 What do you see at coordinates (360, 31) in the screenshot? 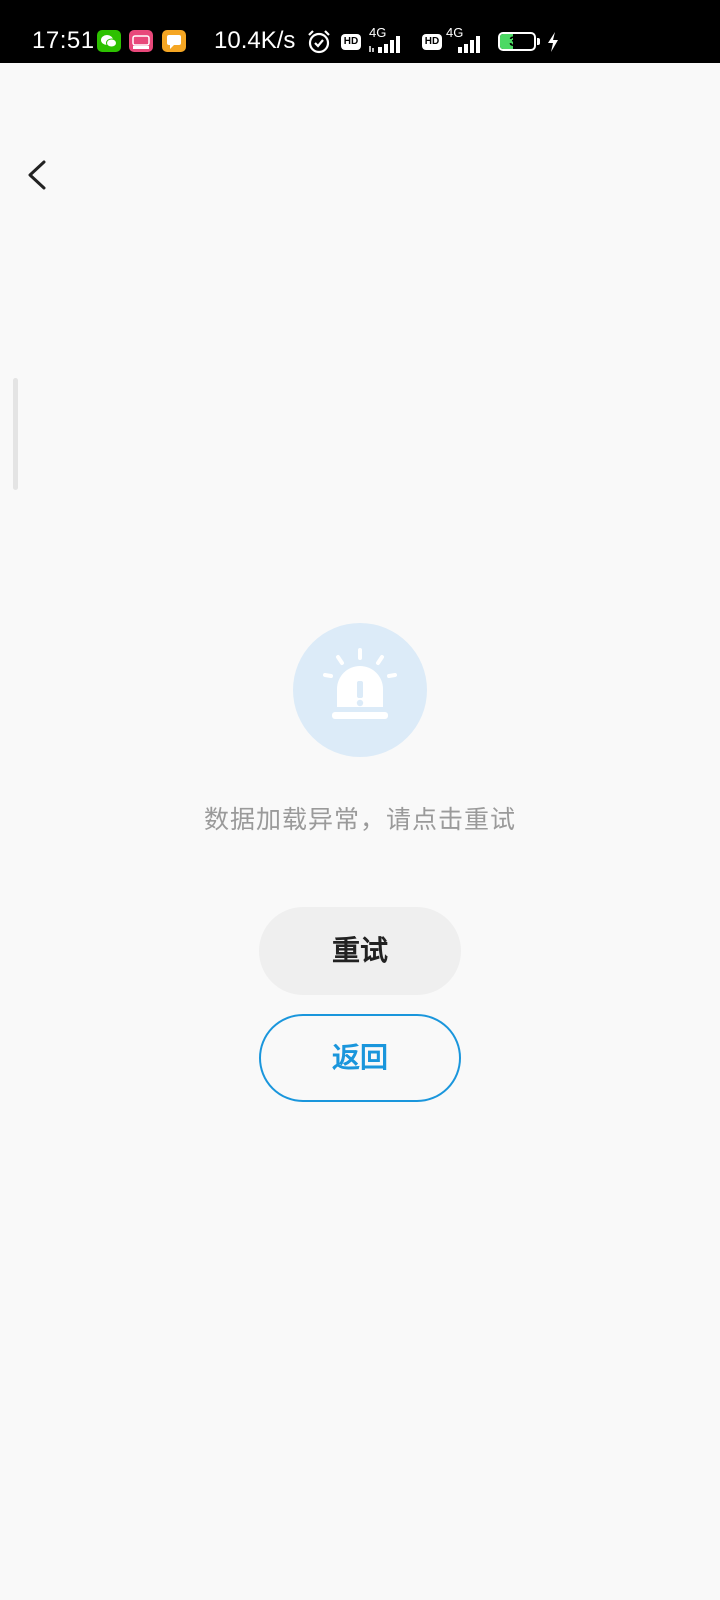
I see `status-bar: 17:51 10.4K/s HD 4G HD 4G 39` at bounding box center [360, 31].